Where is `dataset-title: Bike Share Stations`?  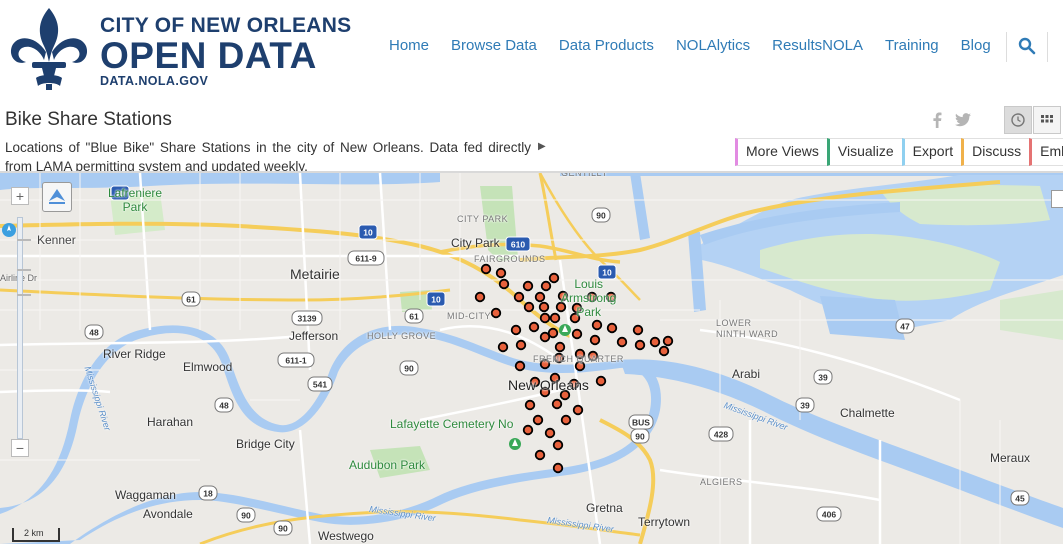 dataset-title: Bike Share Stations is located at coordinates (88, 119).